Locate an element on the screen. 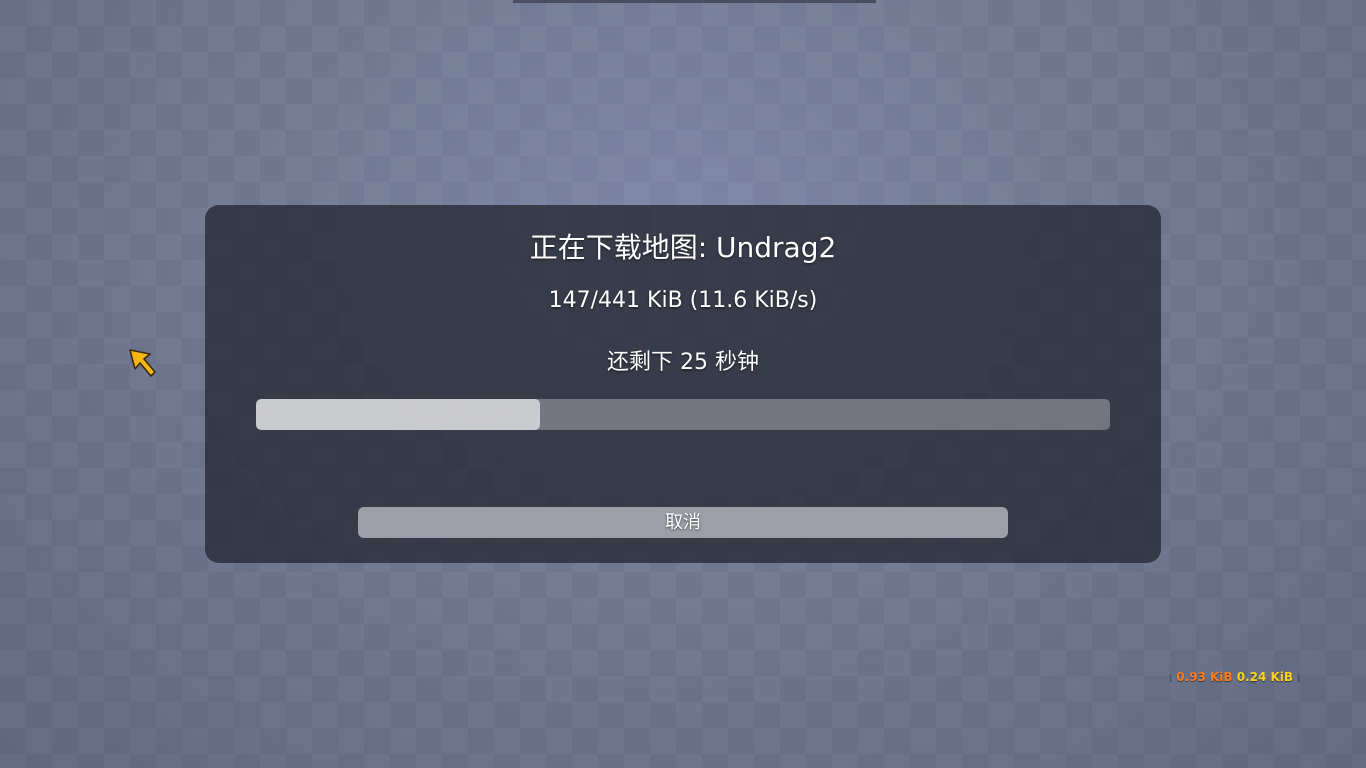 The height and width of the screenshot is (768, 1366). download-title: 正在下载地图: Undrag2 is located at coordinates (683, 247).